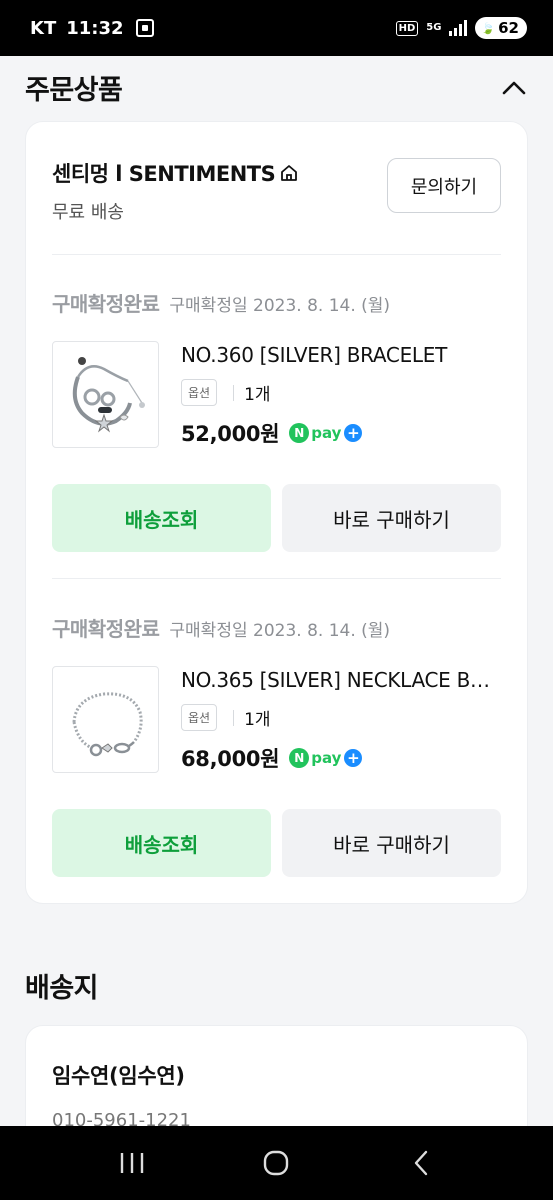 Image resolution: width=553 pixels, height=1200 pixels. Describe the element at coordinates (458, 28) in the screenshot. I see `signal-icon` at that location.